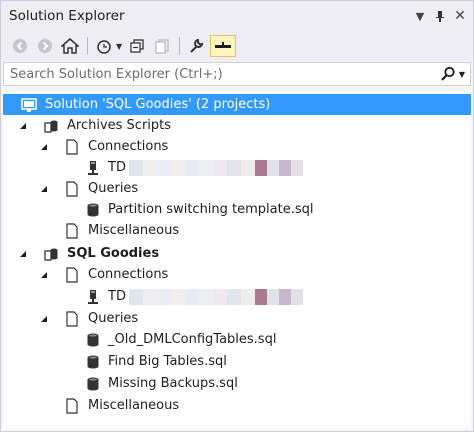  I want to click on search-box: ▼, so click(237, 74).